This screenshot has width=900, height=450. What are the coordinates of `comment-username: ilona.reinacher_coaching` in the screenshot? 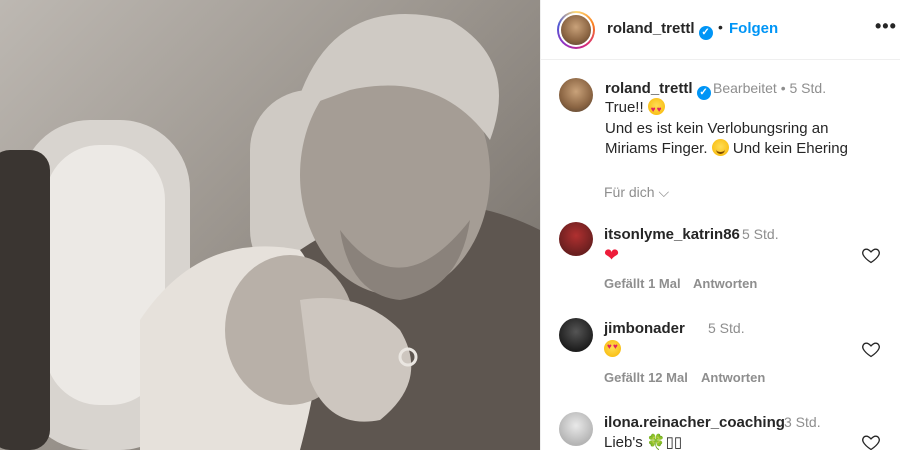 It's located at (694, 422).